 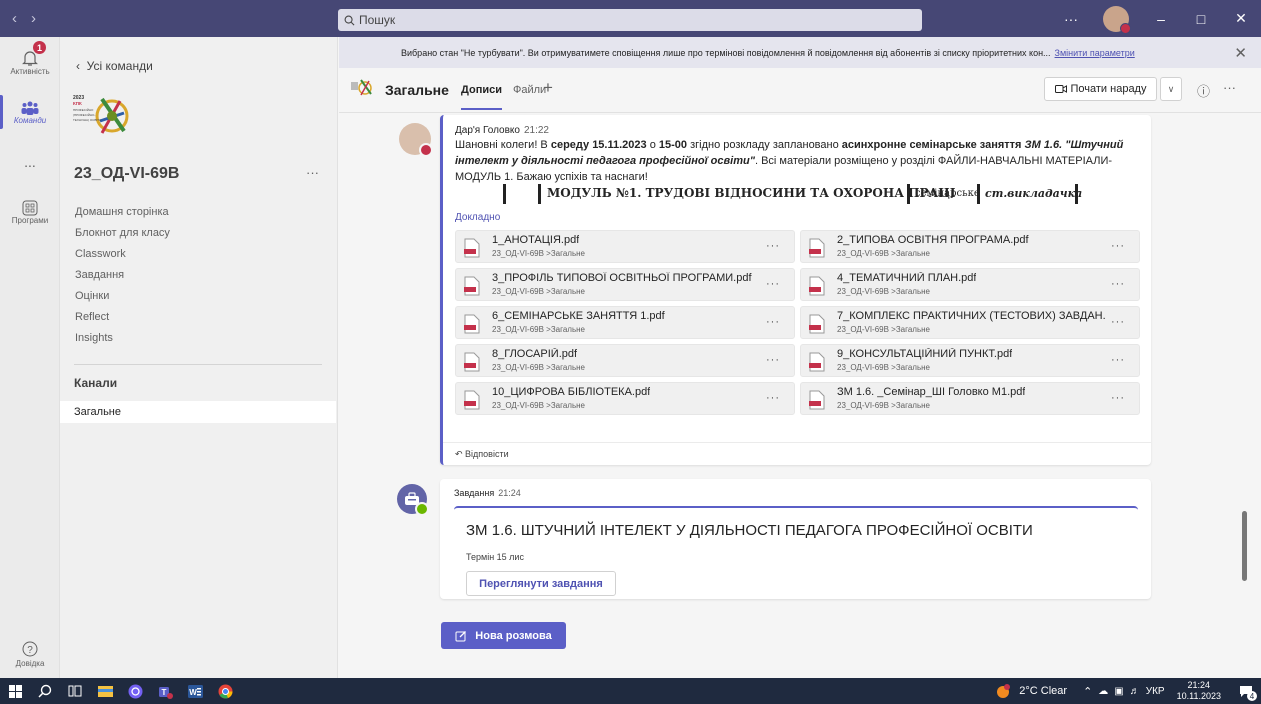 What do you see at coordinates (598, 145) in the screenshot?
I see `post-text-date: середу 15.11.2023` at bounding box center [598, 145].